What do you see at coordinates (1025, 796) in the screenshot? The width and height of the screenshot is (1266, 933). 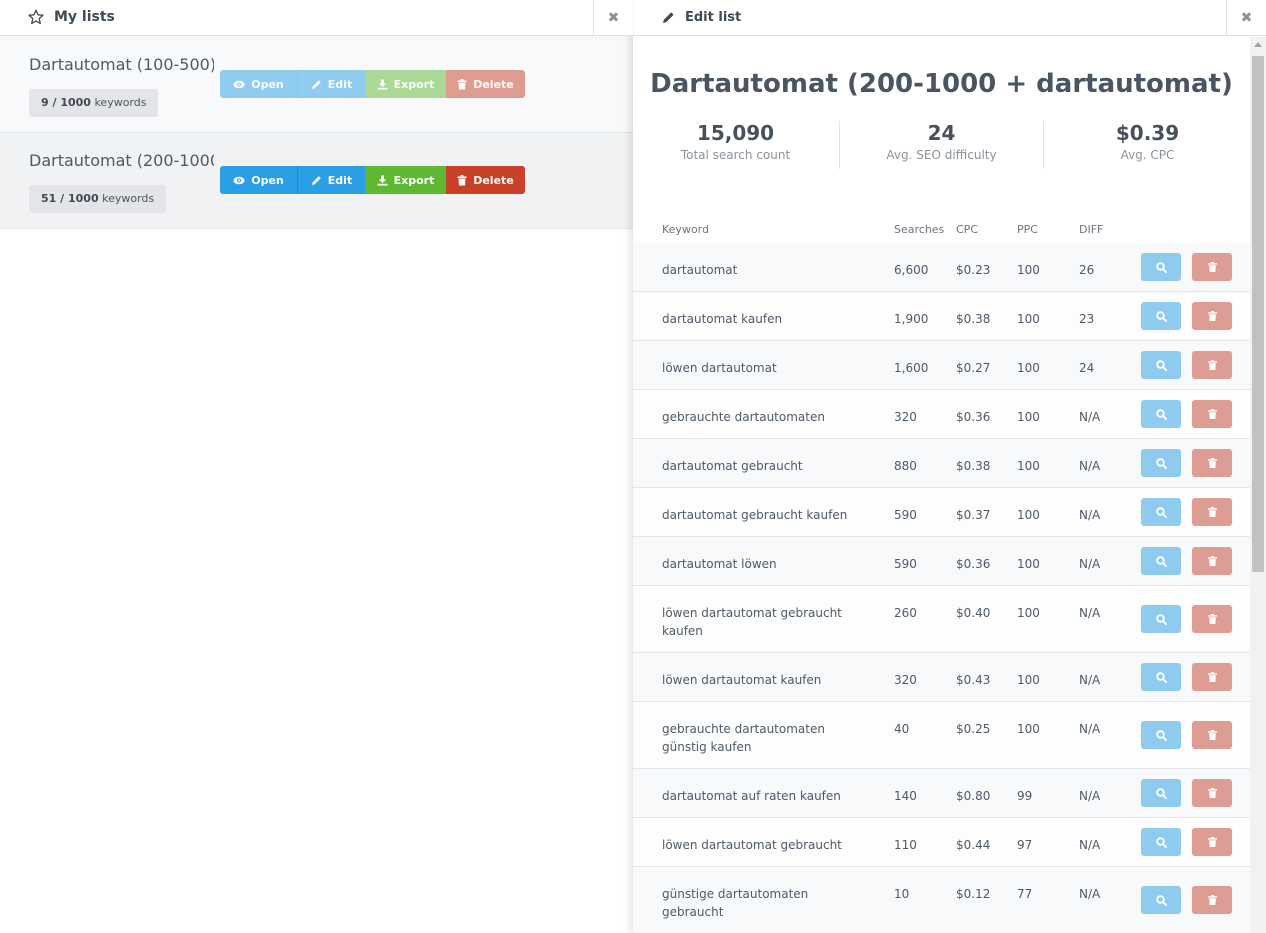 I see `ppc-cell: 99` at bounding box center [1025, 796].